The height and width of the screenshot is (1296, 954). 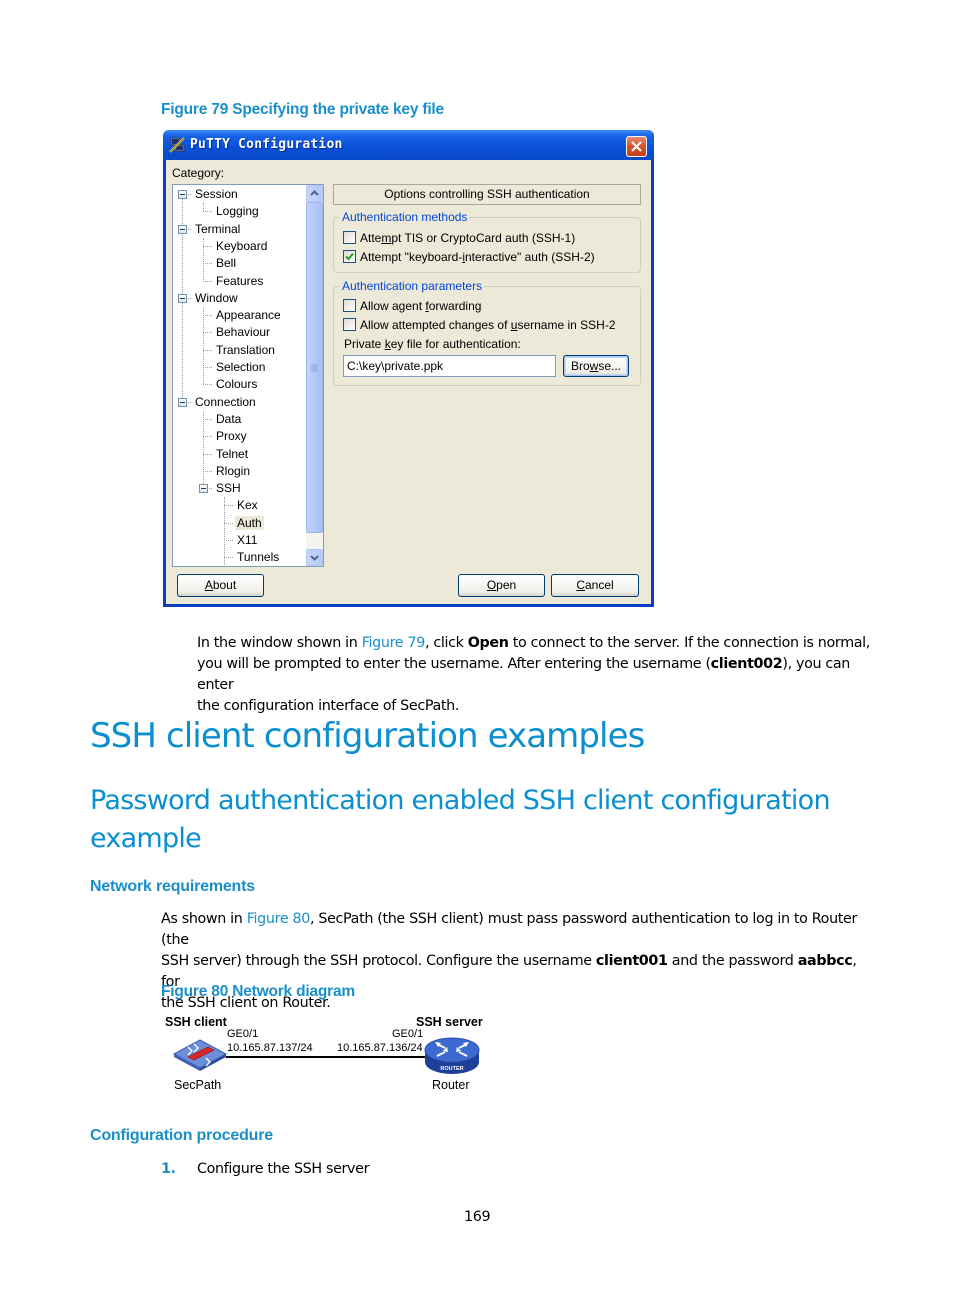 I want to click on category-label: Category:, so click(x=198, y=173).